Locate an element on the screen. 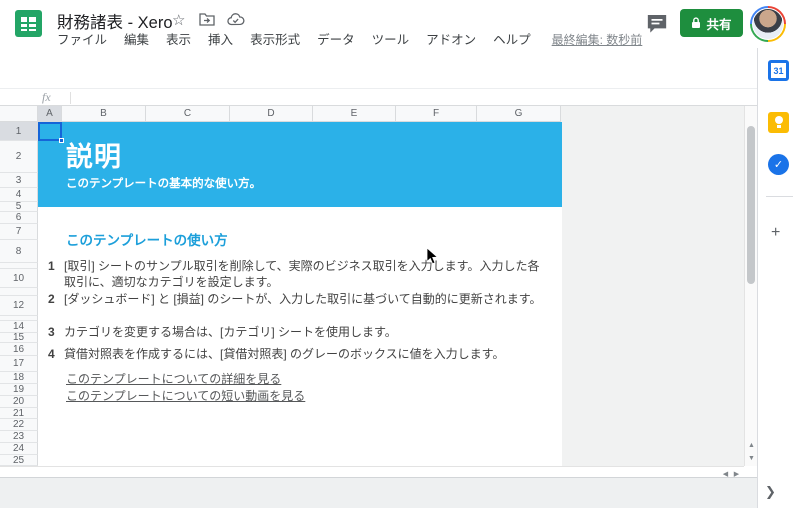  menu-edit: 編集 is located at coordinates (136, 40).